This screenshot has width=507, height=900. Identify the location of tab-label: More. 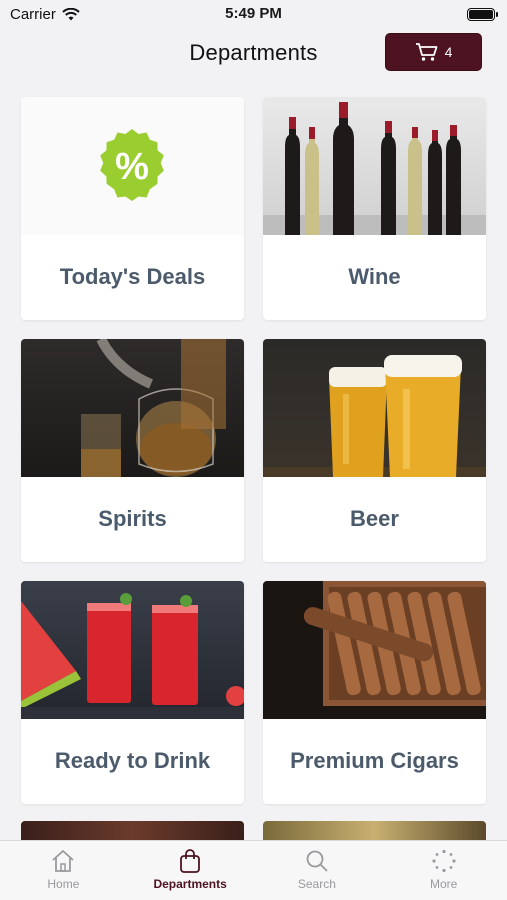
(443, 884).